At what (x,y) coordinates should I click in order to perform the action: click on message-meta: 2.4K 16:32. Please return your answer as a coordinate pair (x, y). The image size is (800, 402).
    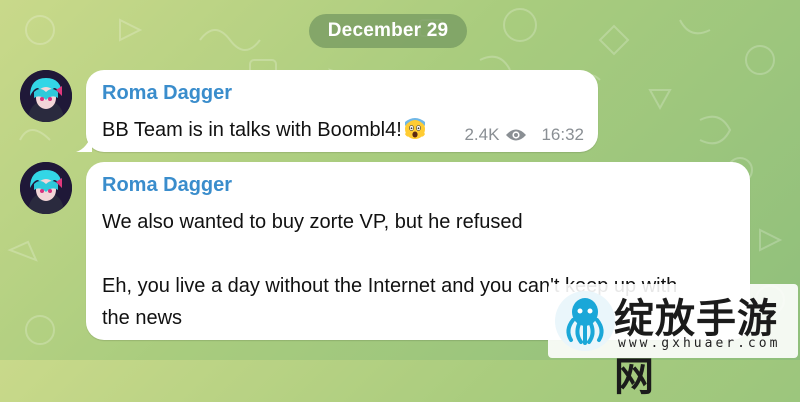
    Looking at the image, I should click on (524, 135).